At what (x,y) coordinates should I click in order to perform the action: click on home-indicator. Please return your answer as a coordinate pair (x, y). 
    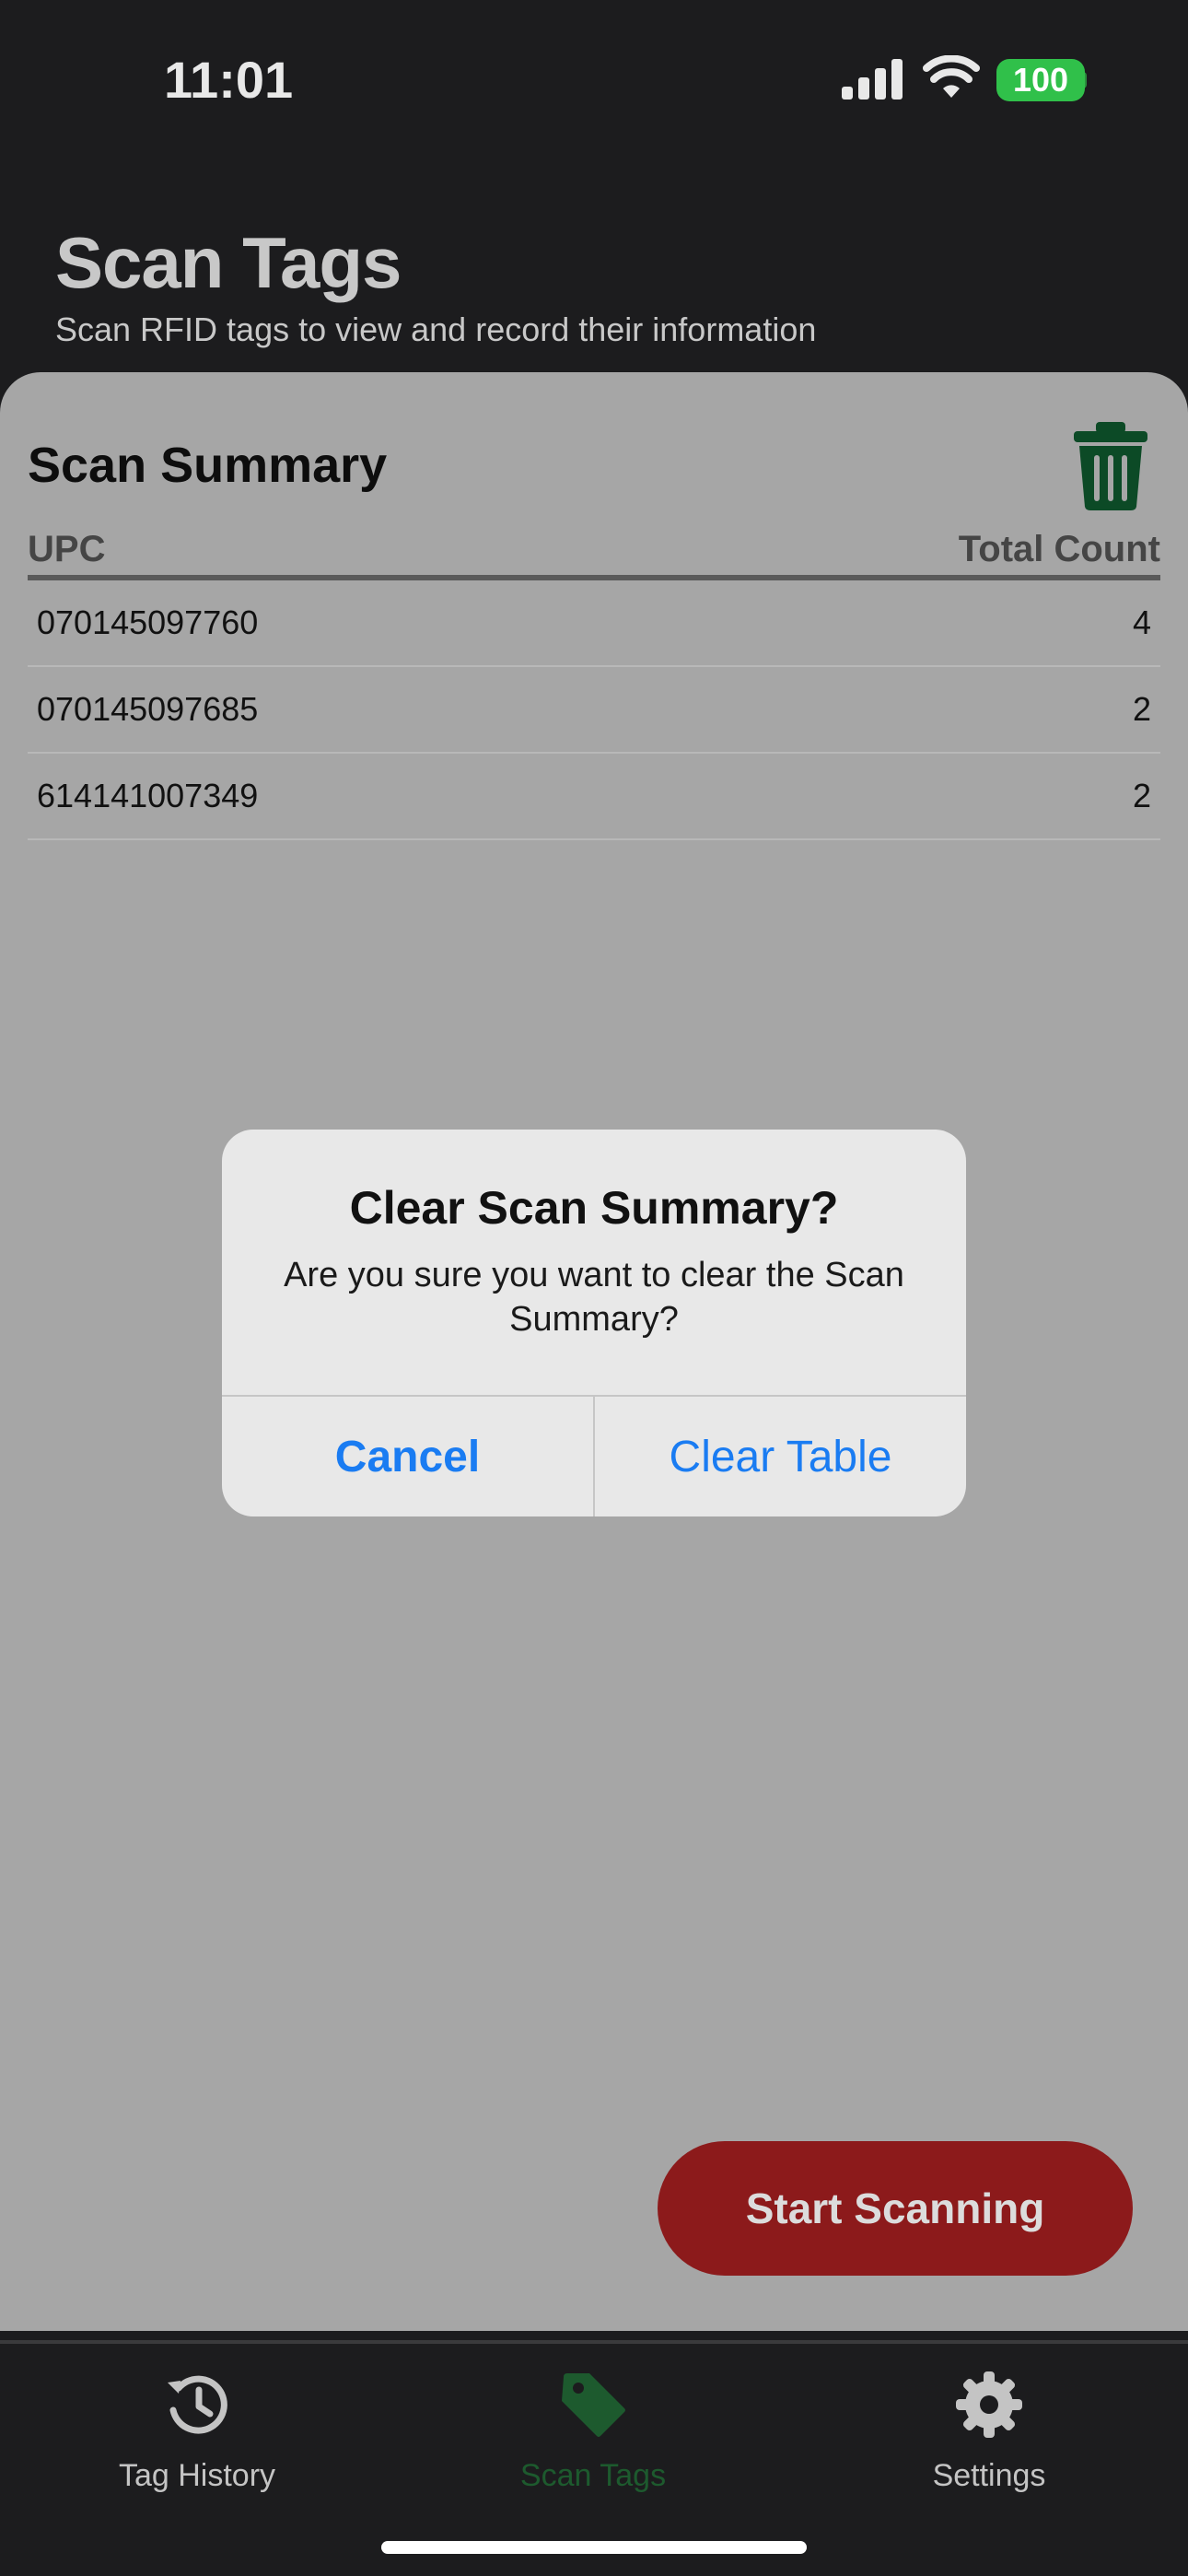
    Looking at the image, I should click on (594, 2547).